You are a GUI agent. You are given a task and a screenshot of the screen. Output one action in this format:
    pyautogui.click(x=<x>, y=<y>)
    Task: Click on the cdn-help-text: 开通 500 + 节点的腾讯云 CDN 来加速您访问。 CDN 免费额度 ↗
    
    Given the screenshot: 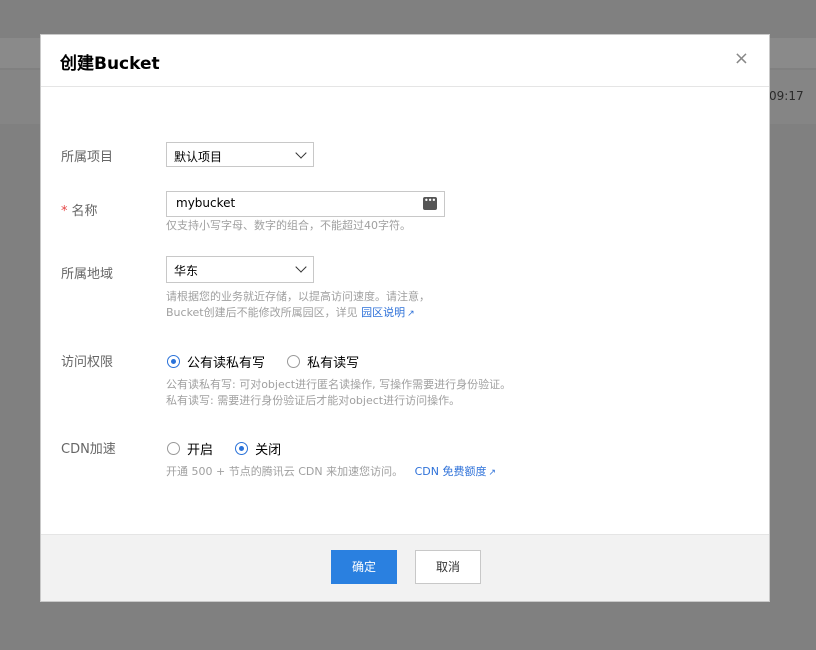 What is the action you would take?
    pyautogui.click(x=331, y=472)
    